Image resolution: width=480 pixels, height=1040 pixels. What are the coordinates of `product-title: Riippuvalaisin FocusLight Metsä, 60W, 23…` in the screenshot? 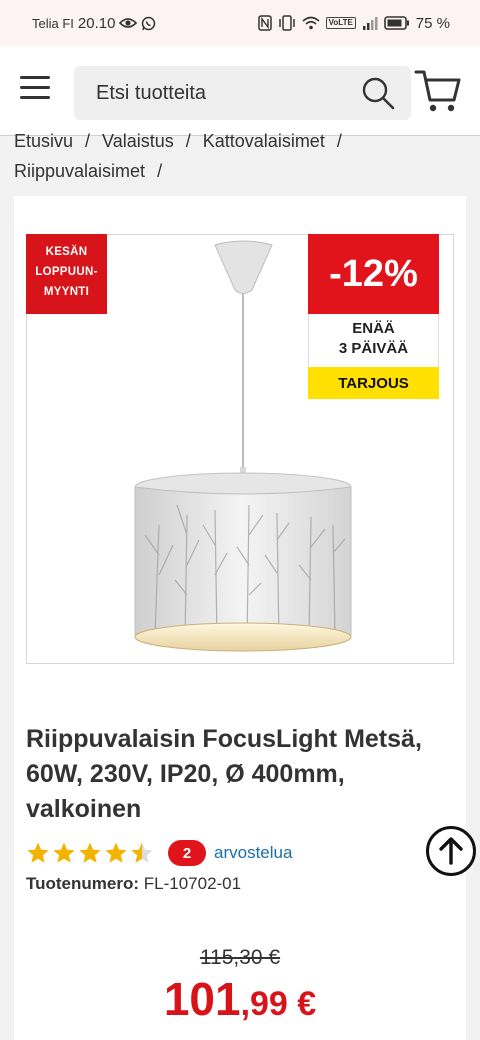 It's located at (224, 774).